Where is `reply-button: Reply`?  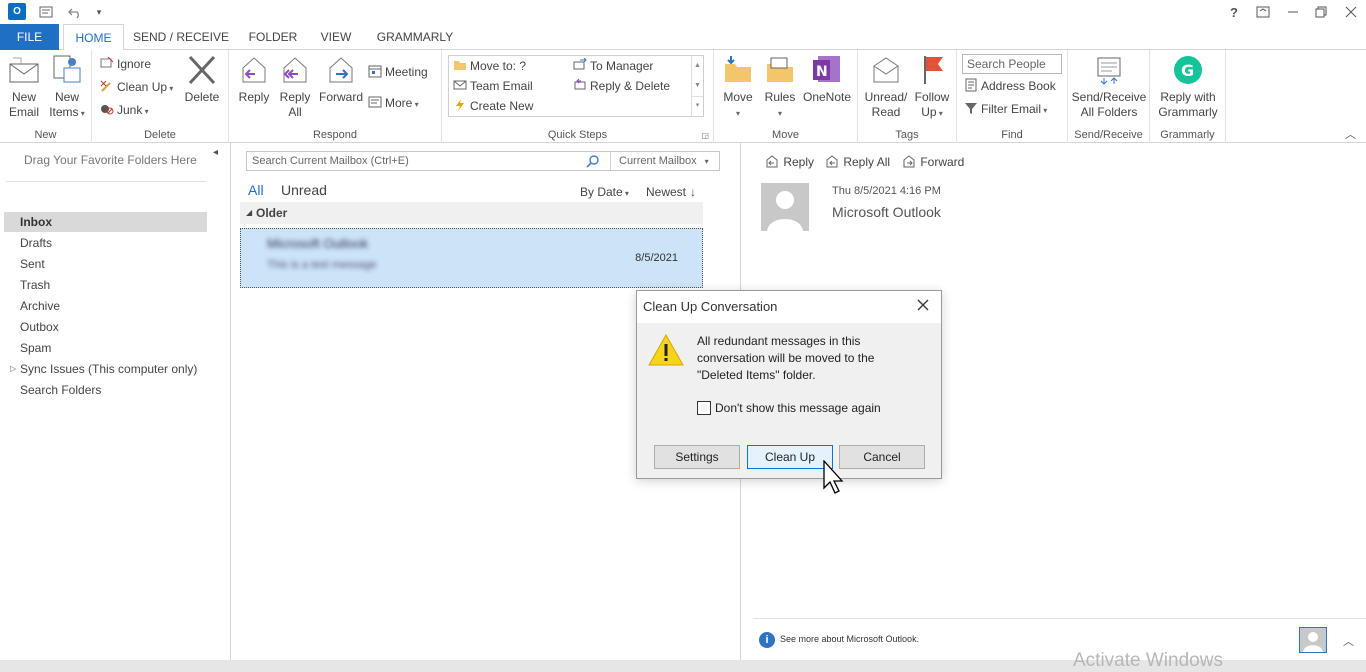
reply-button: Reply is located at coordinates (254, 79).